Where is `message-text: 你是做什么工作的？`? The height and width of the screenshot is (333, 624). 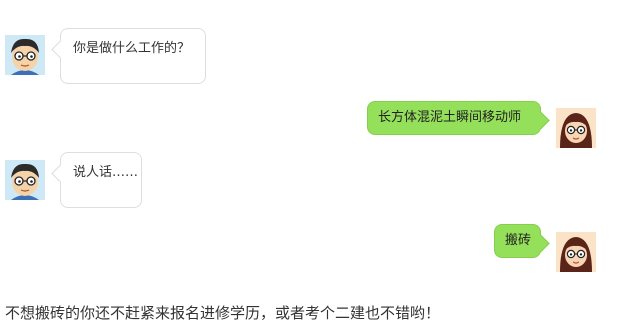 message-text: 你是做什么工作的？ is located at coordinates (132, 48).